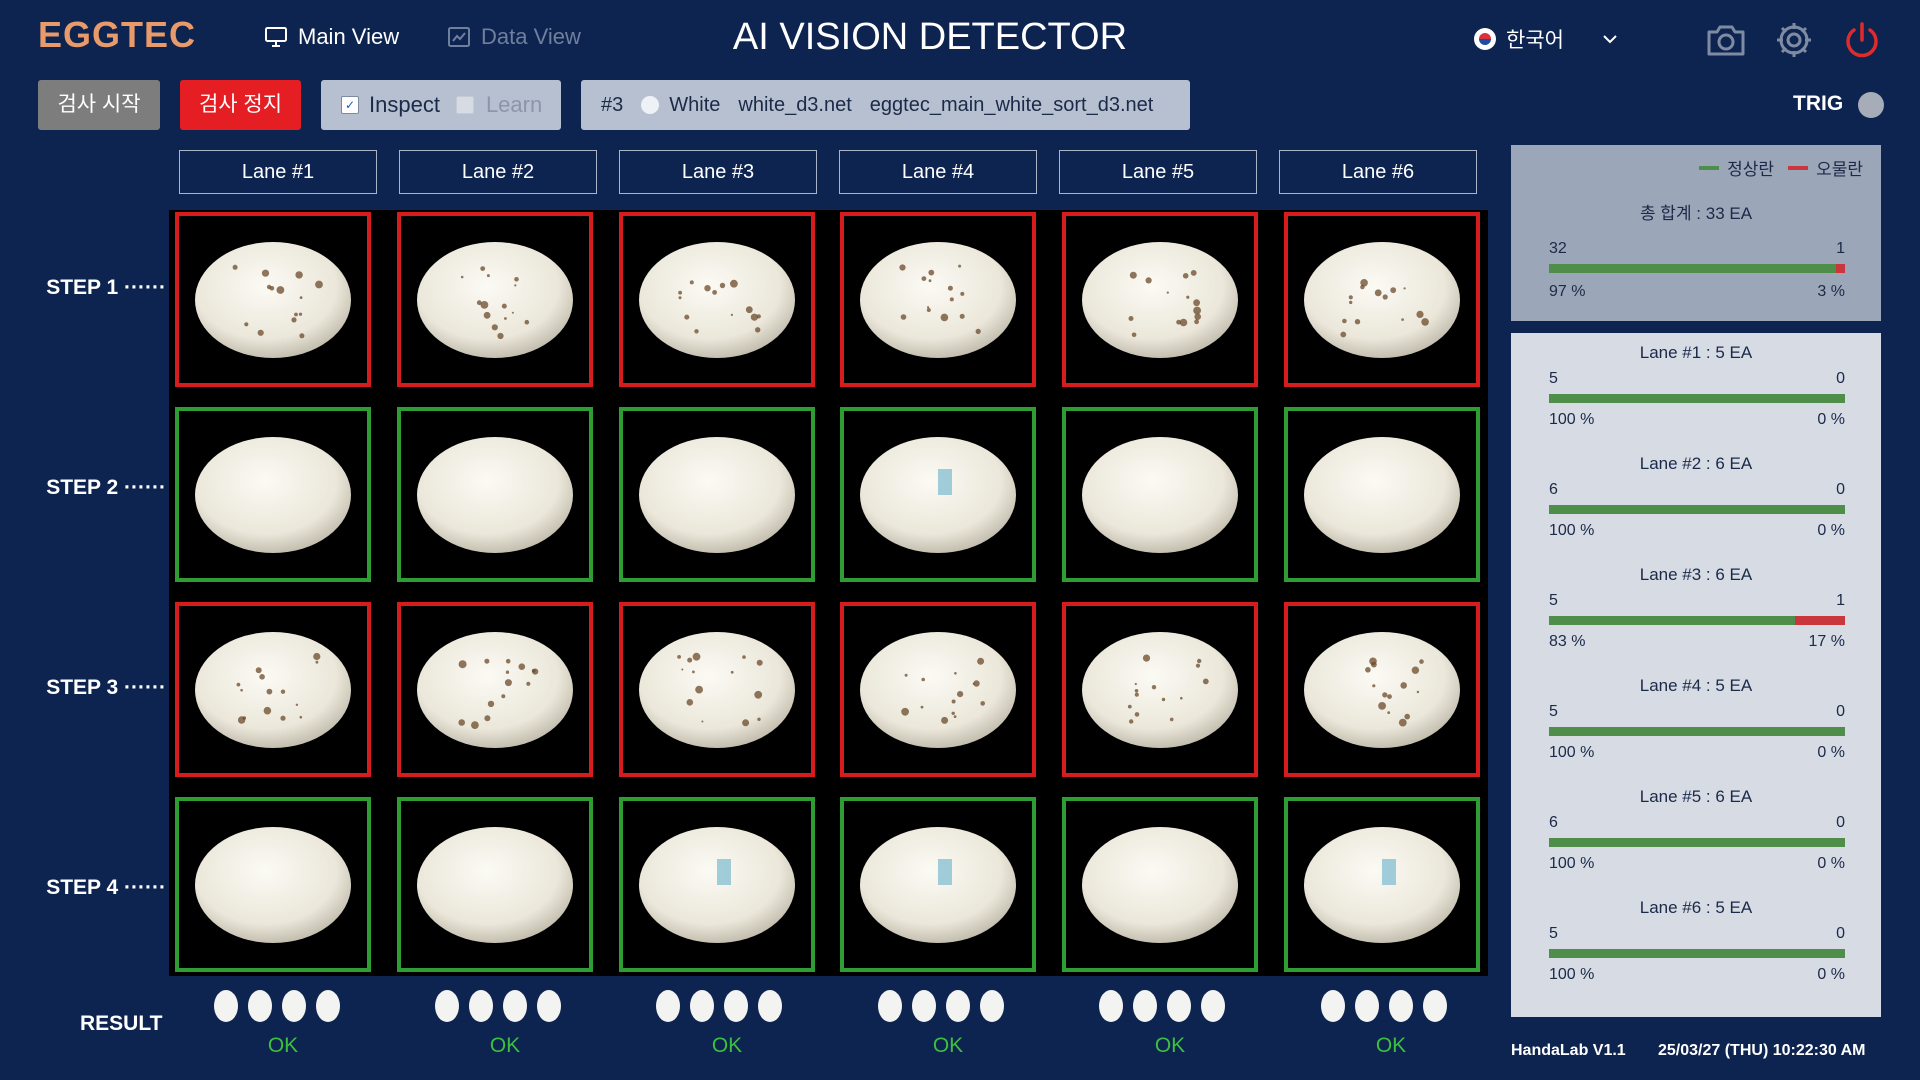 This screenshot has width=1920, height=1080. Describe the element at coordinates (106, 887) in the screenshot. I see `step-label-4: STEP 4 ······` at that location.